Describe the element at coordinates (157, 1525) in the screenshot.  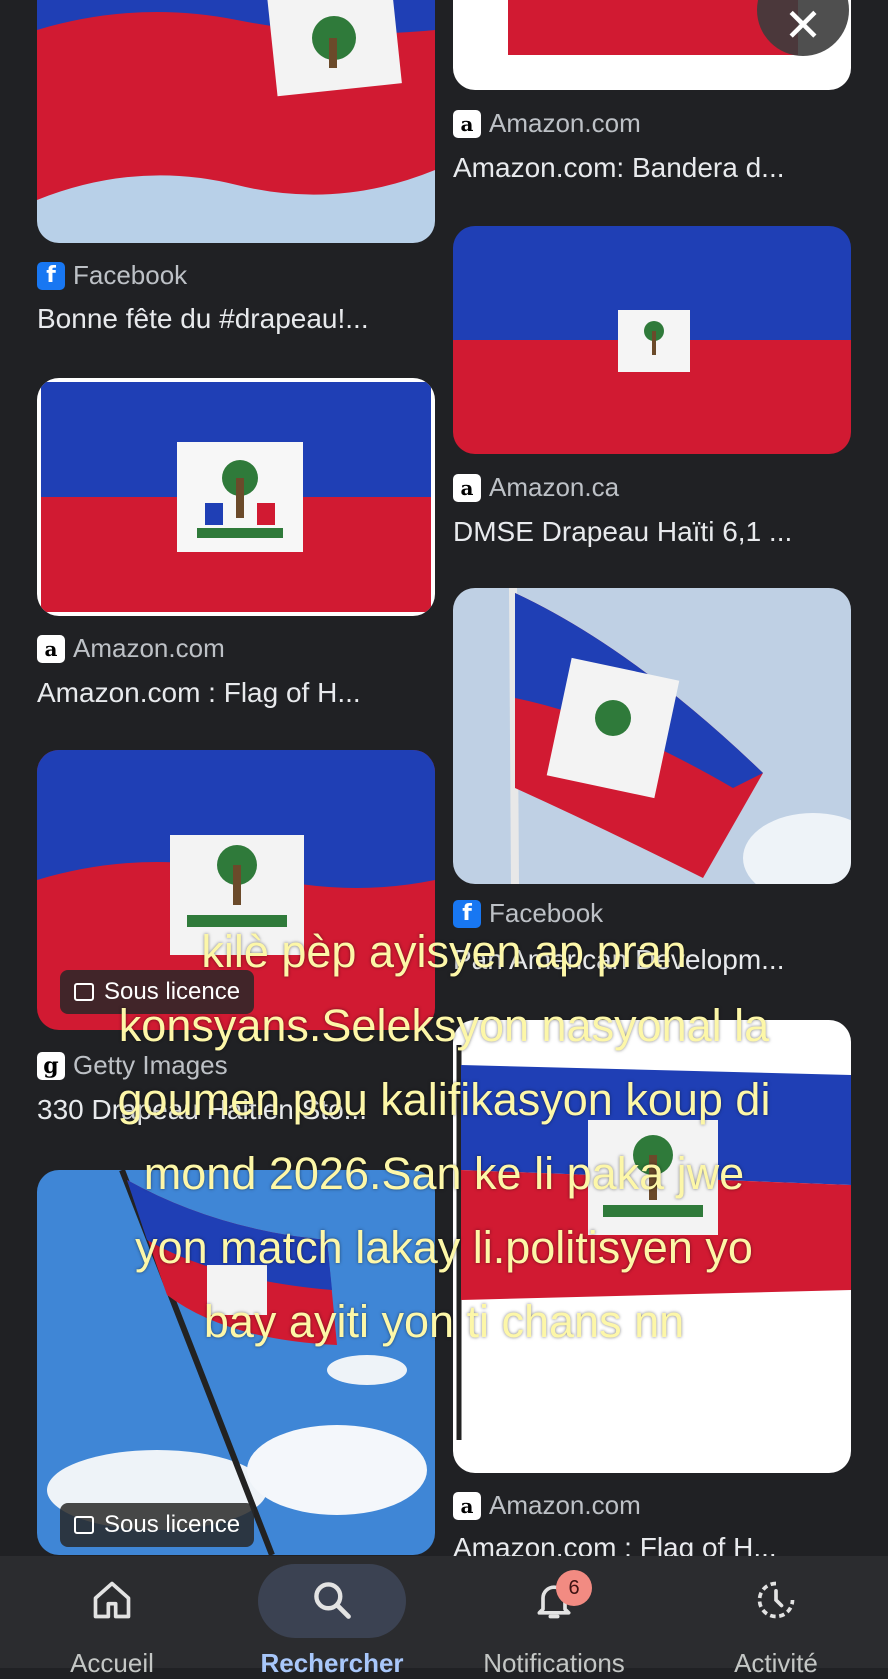
I see `licence-badge: Sous licence` at that location.